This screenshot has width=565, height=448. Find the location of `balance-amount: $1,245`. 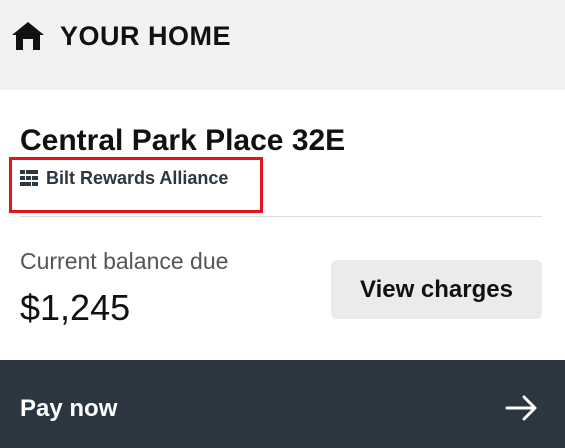

balance-amount: $1,245 is located at coordinates (75, 307).